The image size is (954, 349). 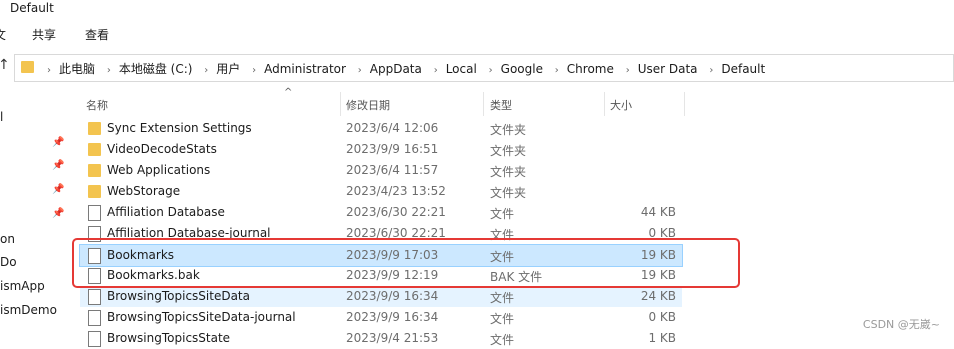 I want to click on tab-view: 查看, so click(x=97, y=34).